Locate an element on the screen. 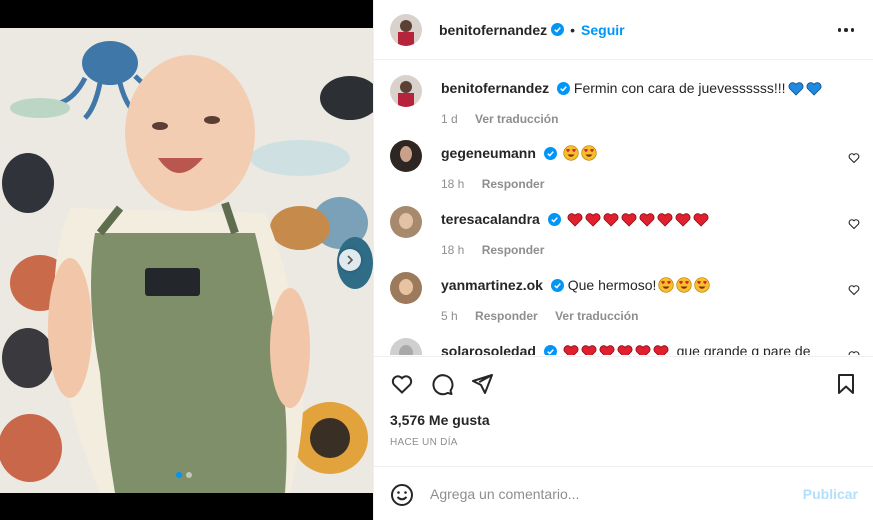  more-options-icon is located at coordinates (846, 30).